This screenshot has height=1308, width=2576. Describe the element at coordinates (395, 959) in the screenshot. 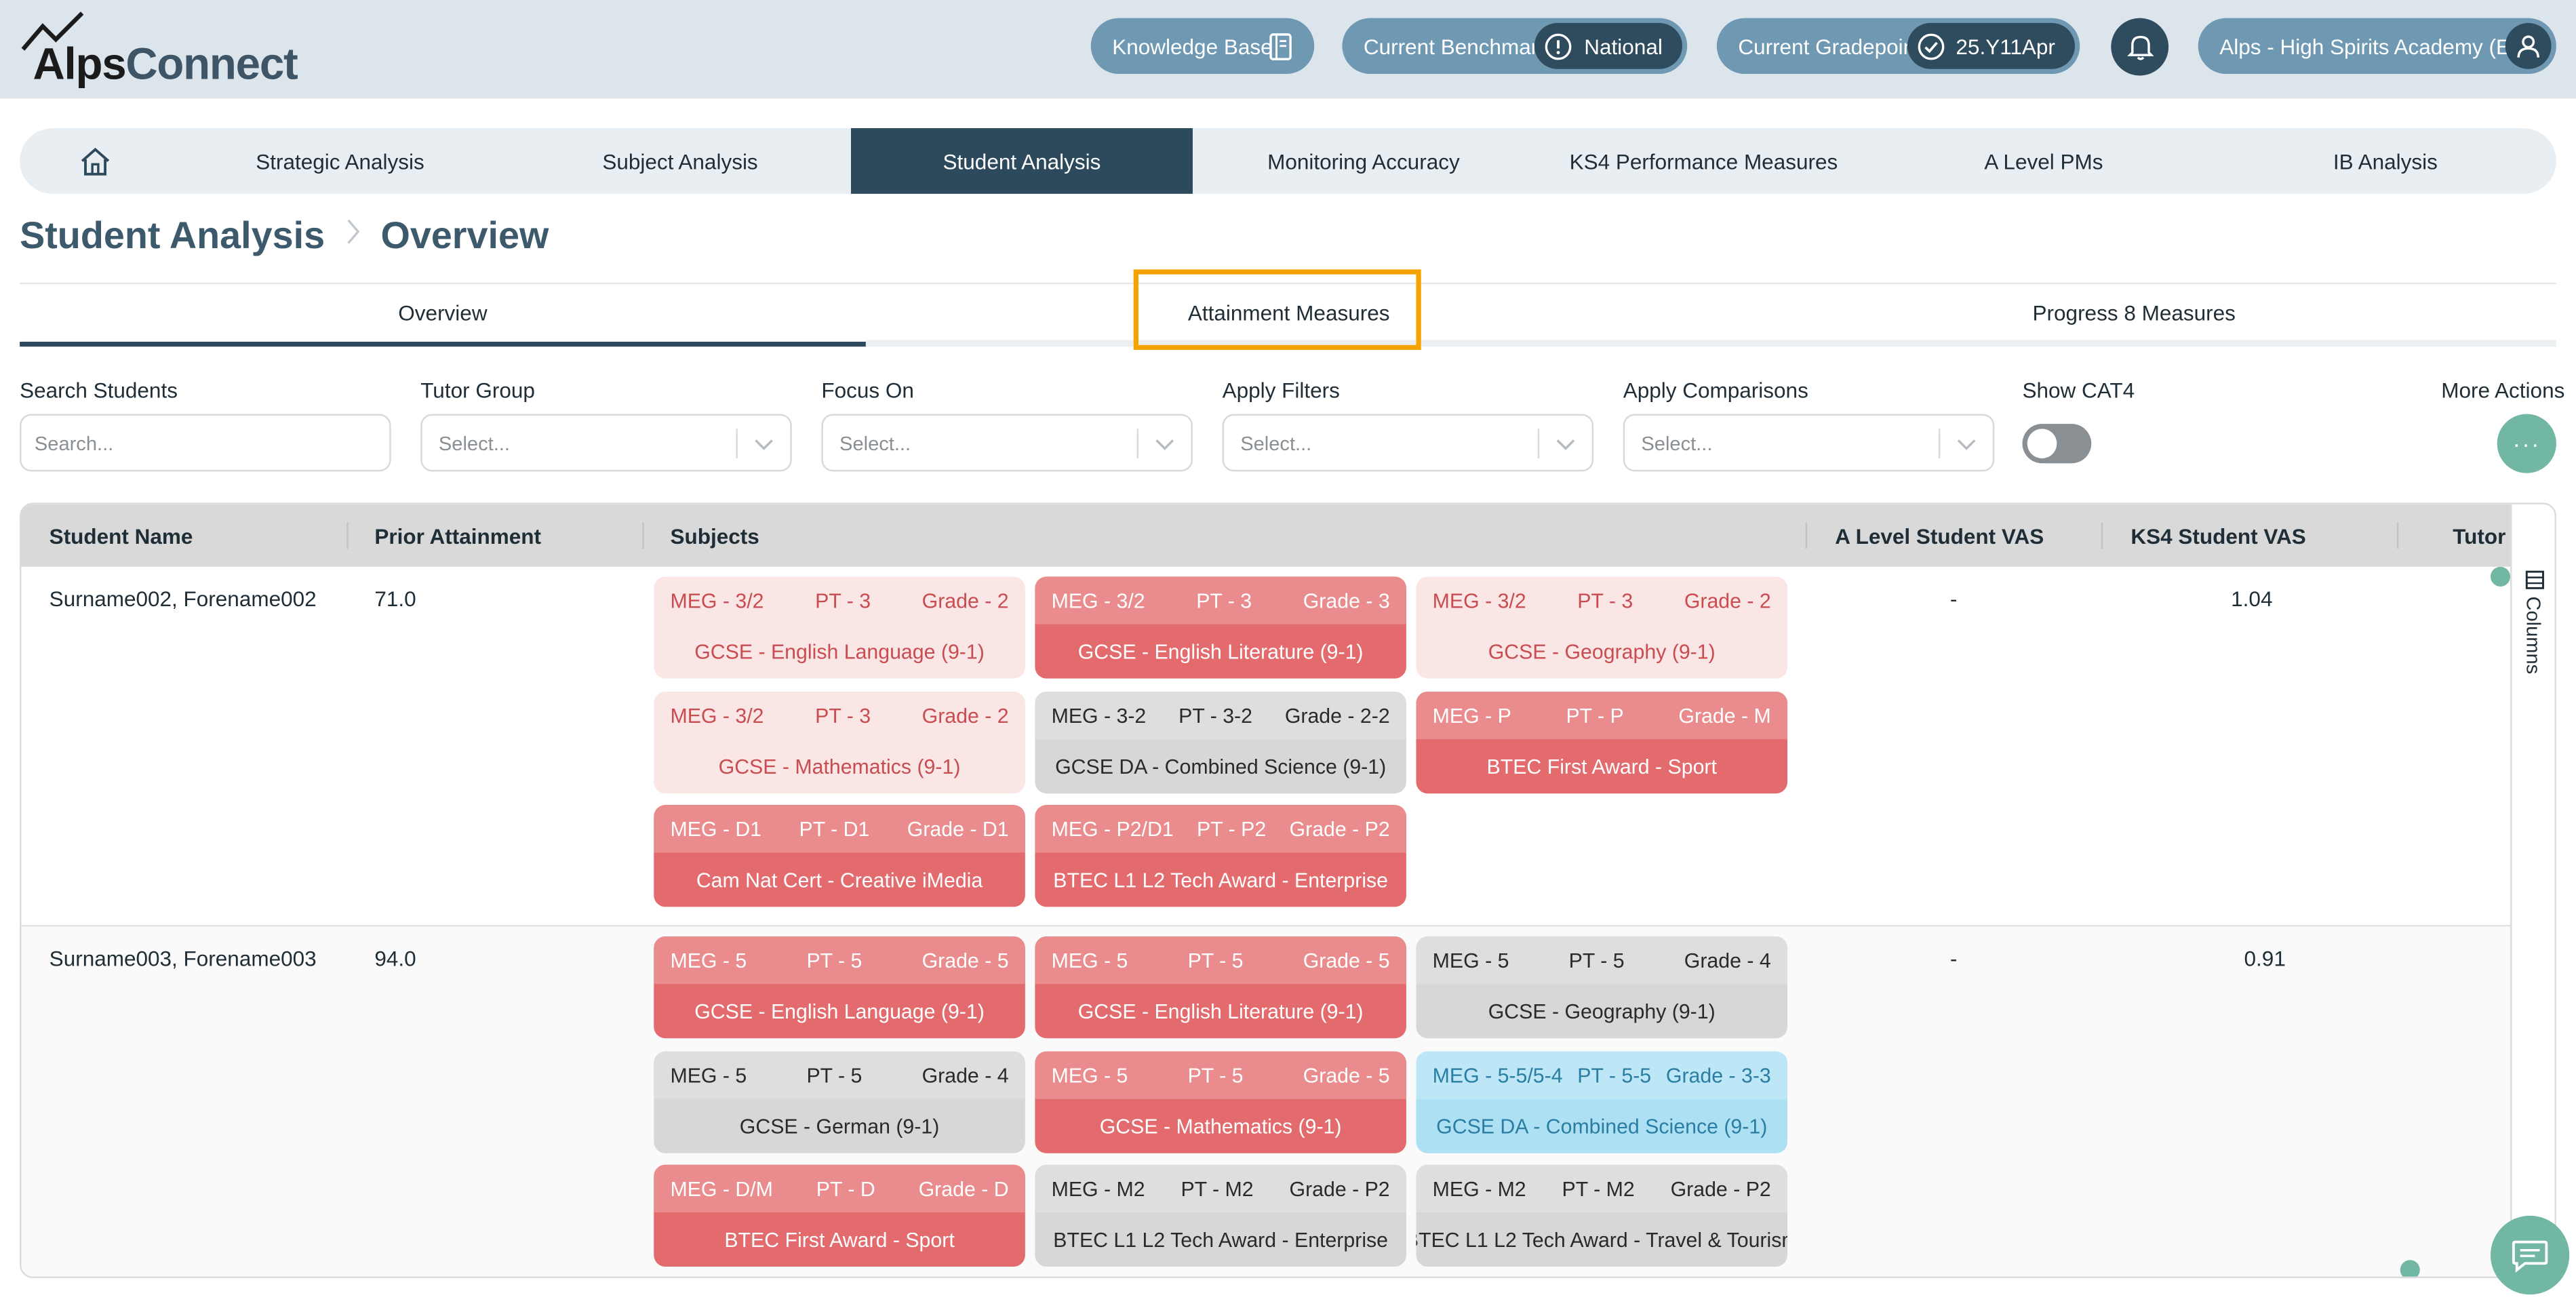

I see `prior-attainment: 94.0` at that location.